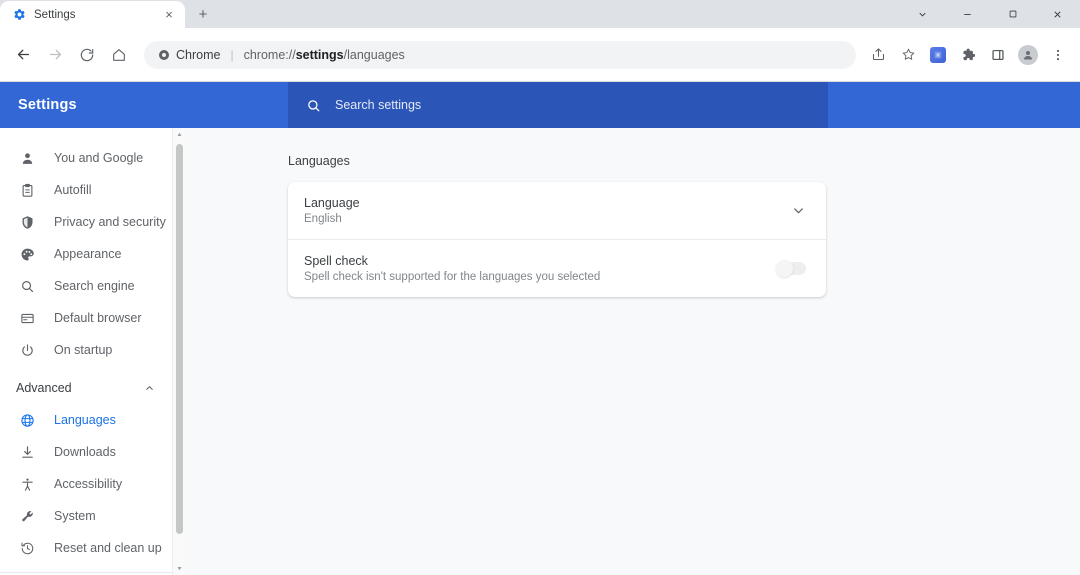 The image size is (1080, 575). I want to click on accessibility-icon, so click(27, 484).